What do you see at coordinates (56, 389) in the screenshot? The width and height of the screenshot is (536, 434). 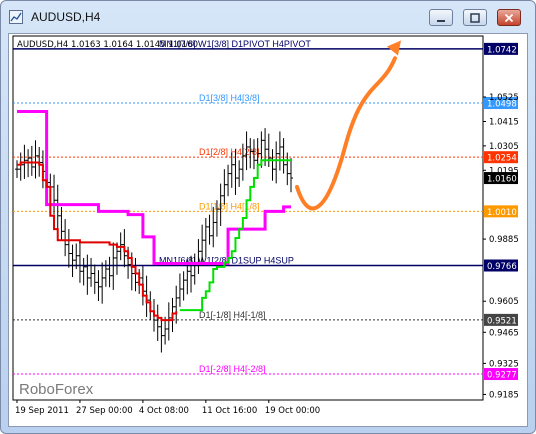 I see `watermark: RoboForex` at bounding box center [56, 389].